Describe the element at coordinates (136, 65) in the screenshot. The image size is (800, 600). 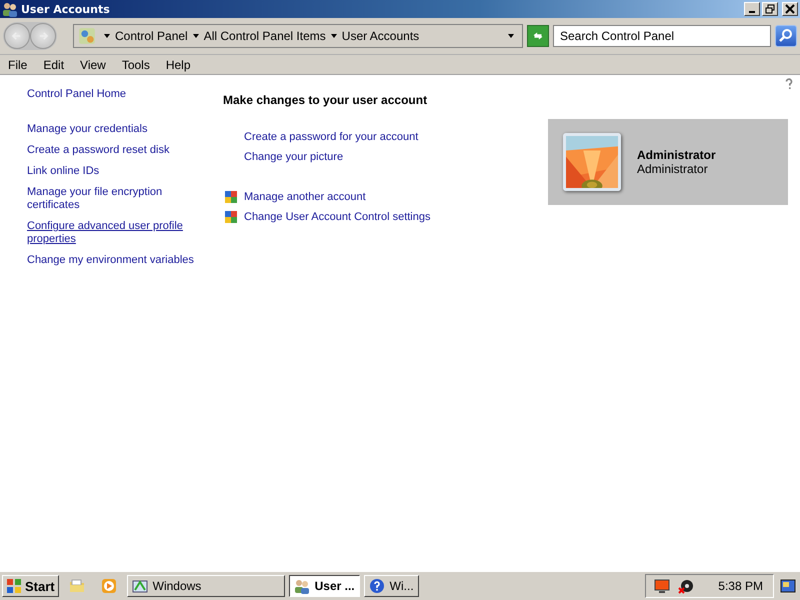
I see `menu-item: Tools` at that location.